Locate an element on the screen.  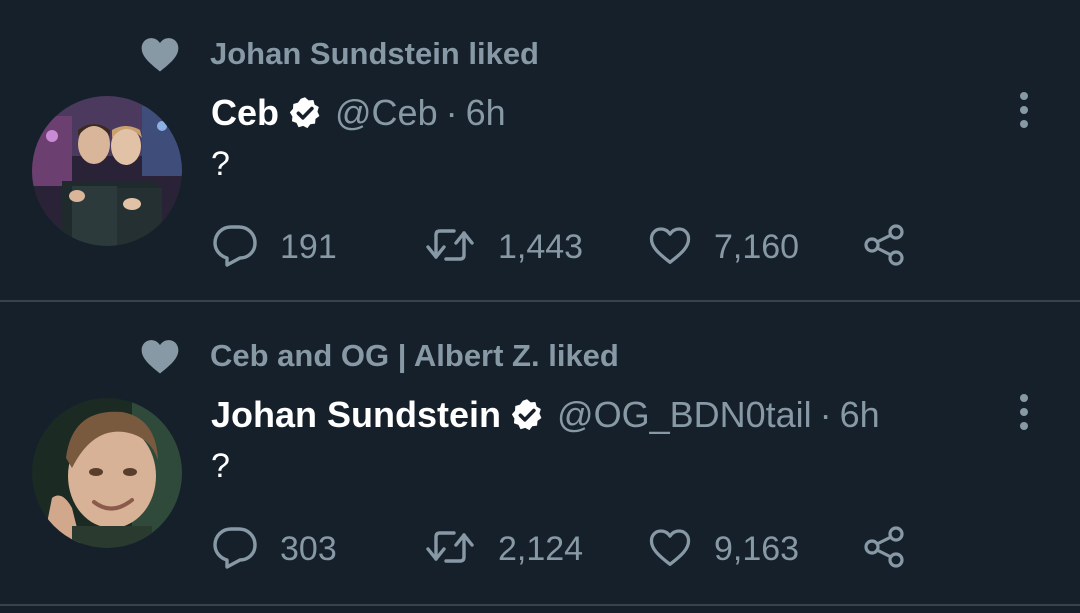
like-button: 9,163 is located at coordinates (723, 549).